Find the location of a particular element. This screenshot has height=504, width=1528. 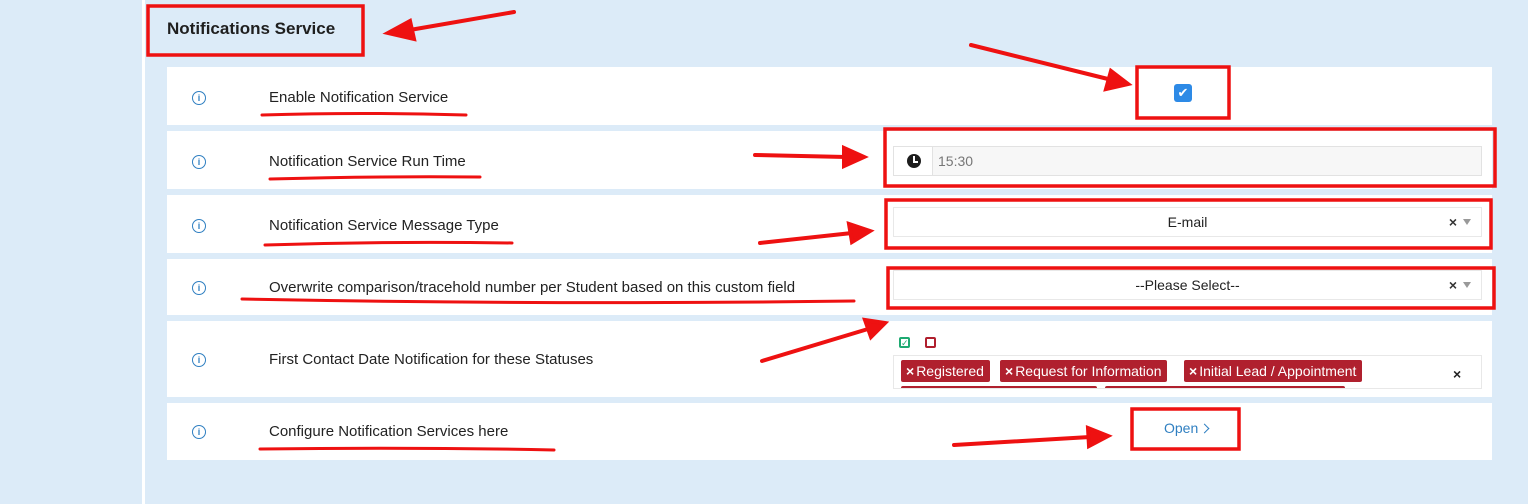

run-time-field is located at coordinates (1187, 161).